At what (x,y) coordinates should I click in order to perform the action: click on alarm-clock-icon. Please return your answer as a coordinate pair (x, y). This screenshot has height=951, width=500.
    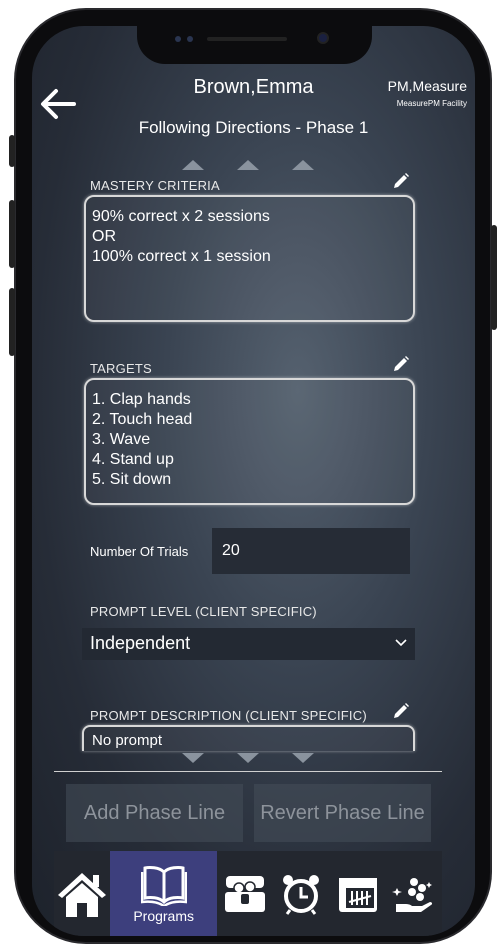
    Looking at the image, I should click on (301, 894).